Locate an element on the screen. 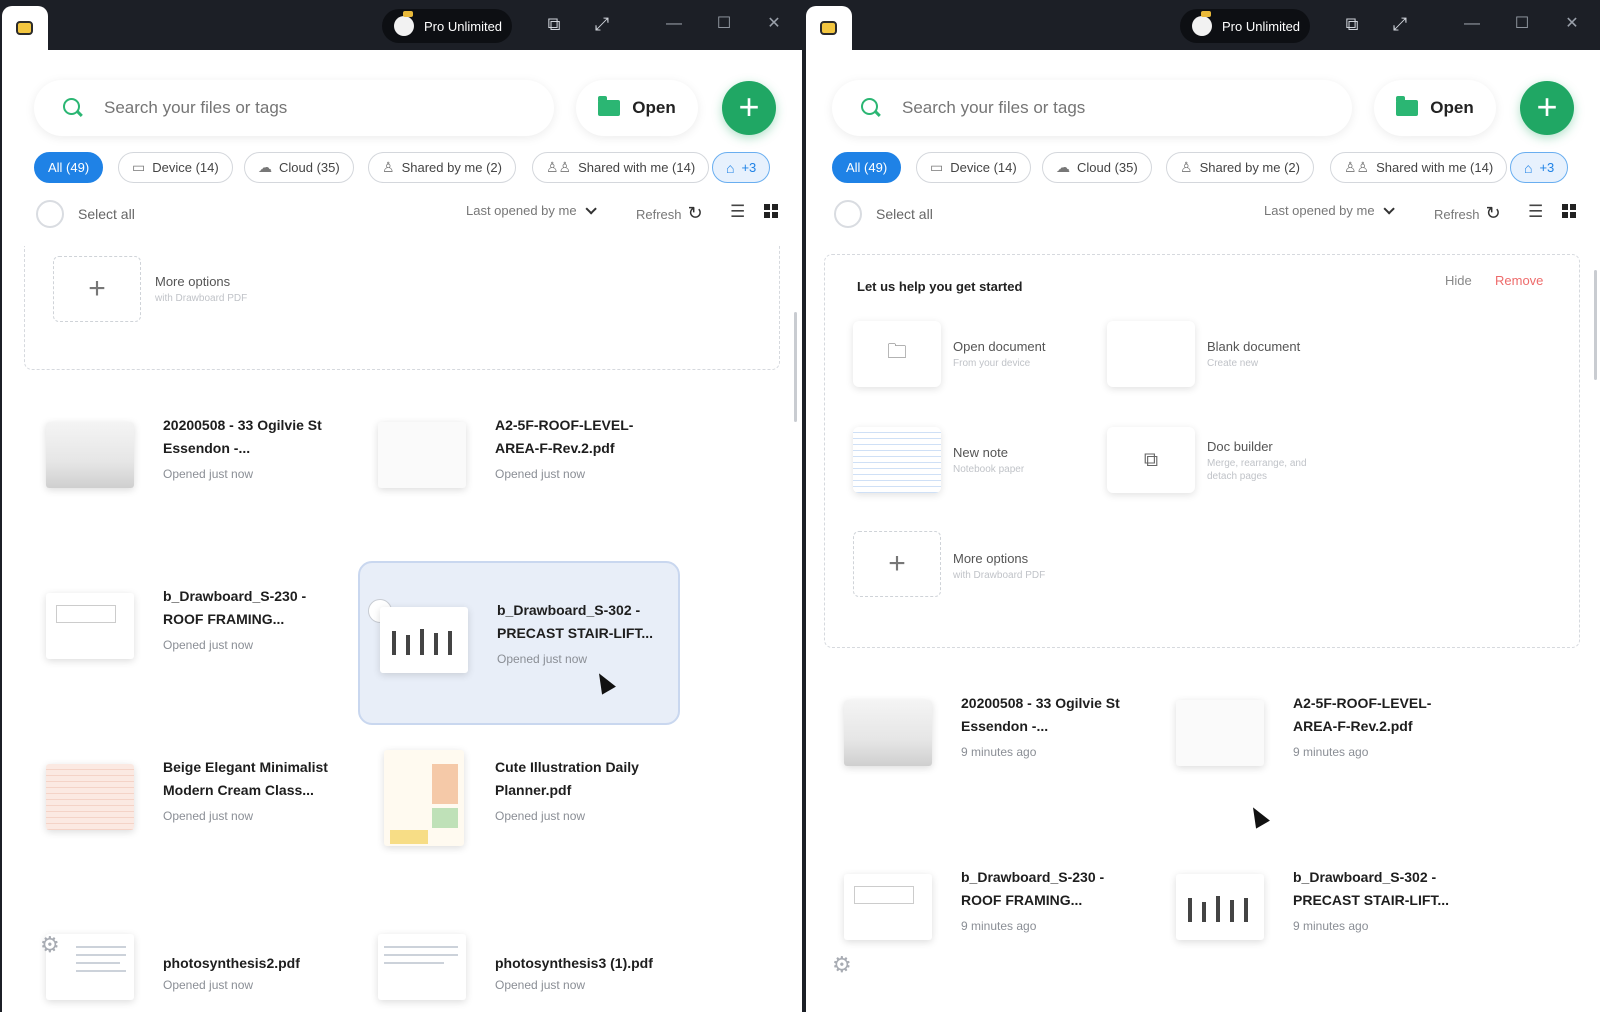 The image size is (1600, 1012). new-note-subtitle: Notebook paper is located at coordinates (989, 469).